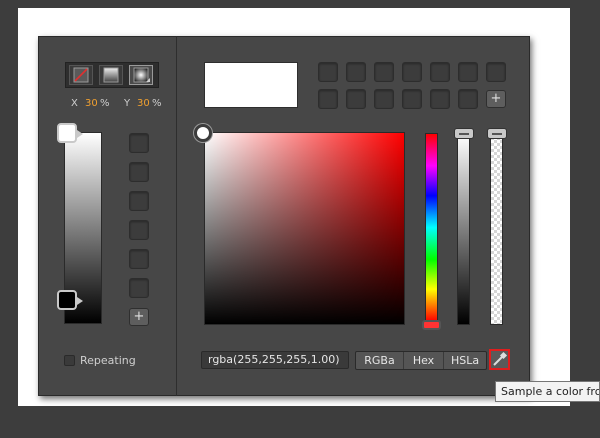  Describe the element at coordinates (157, 103) in the screenshot. I see `y-unit: %` at that location.